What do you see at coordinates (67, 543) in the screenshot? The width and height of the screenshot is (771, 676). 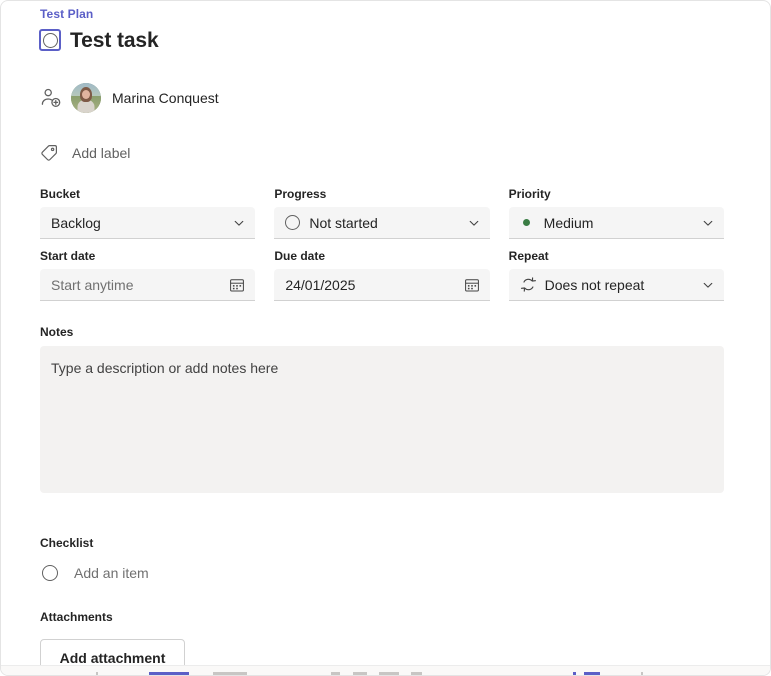 I see `checklist-label: Checklist` at bounding box center [67, 543].